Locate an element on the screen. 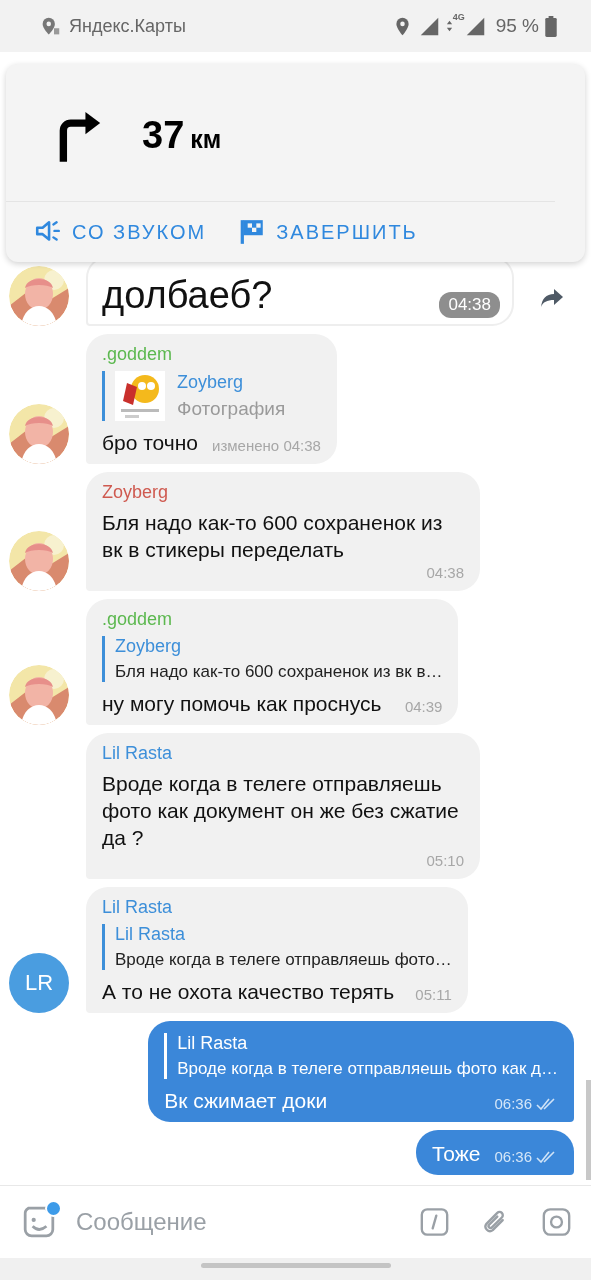  message-text: Бля надо как-то 600 сохраненок из вк в стикеры переделать is located at coordinates (273, 536).